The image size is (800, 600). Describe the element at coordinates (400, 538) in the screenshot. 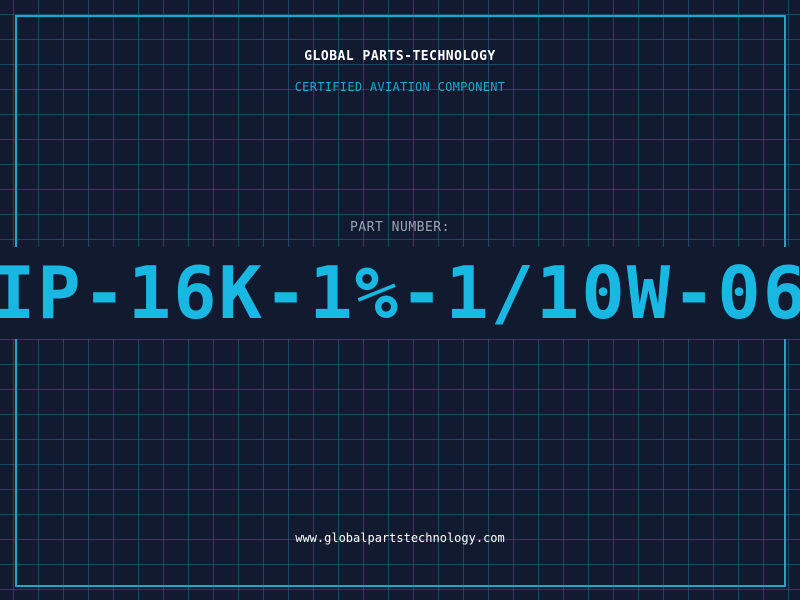

I see `website-url: www.globalpartstechnology.com` at that location.